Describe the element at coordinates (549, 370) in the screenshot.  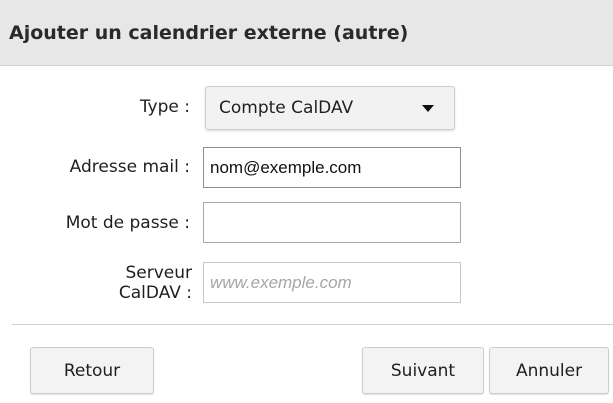
I see `cancel-button: Annuler` at that location.